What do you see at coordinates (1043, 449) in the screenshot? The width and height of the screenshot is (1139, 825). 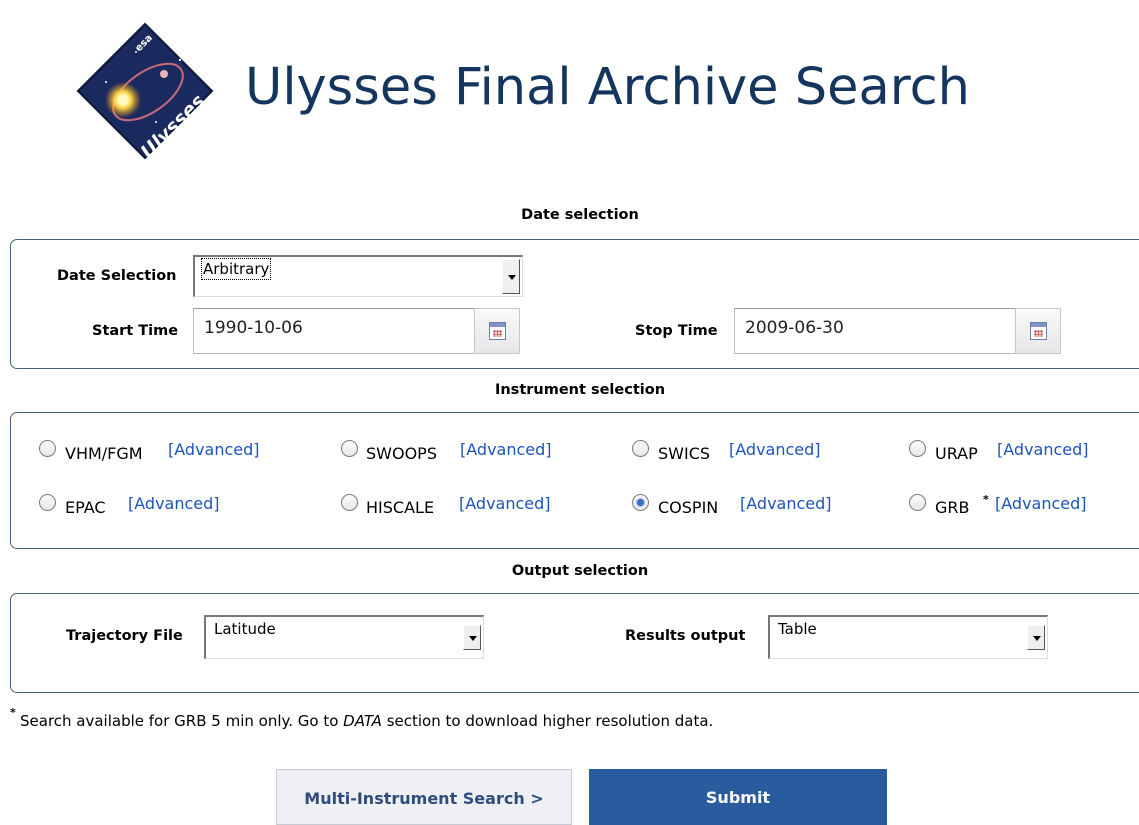 I see `advanced-link-urap: [Advanced]` at bounding box center [1043, 449].